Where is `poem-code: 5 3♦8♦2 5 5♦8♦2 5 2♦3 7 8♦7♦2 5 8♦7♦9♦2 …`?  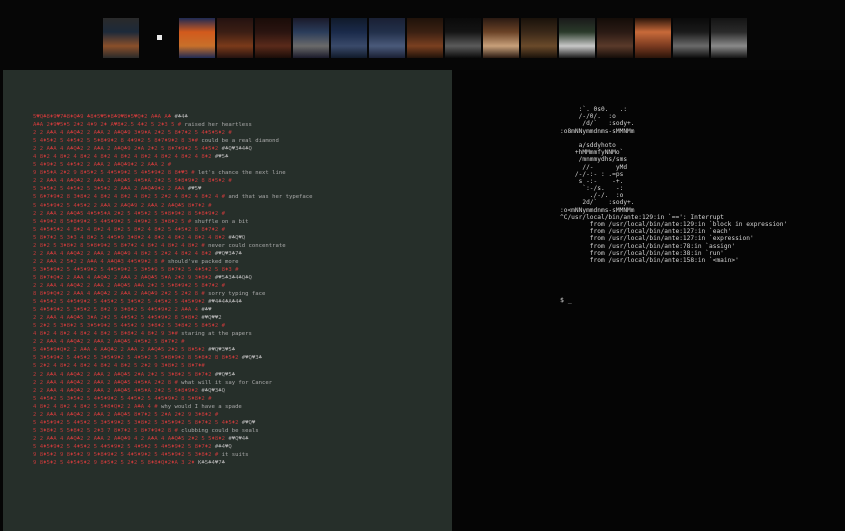
poem-code: 5 3♦8♦2 5 5♦8♦2 5 2♦3 7 8♦7♦2 5 8♦7♦9♦2 … is located at coordinates (105, 430).